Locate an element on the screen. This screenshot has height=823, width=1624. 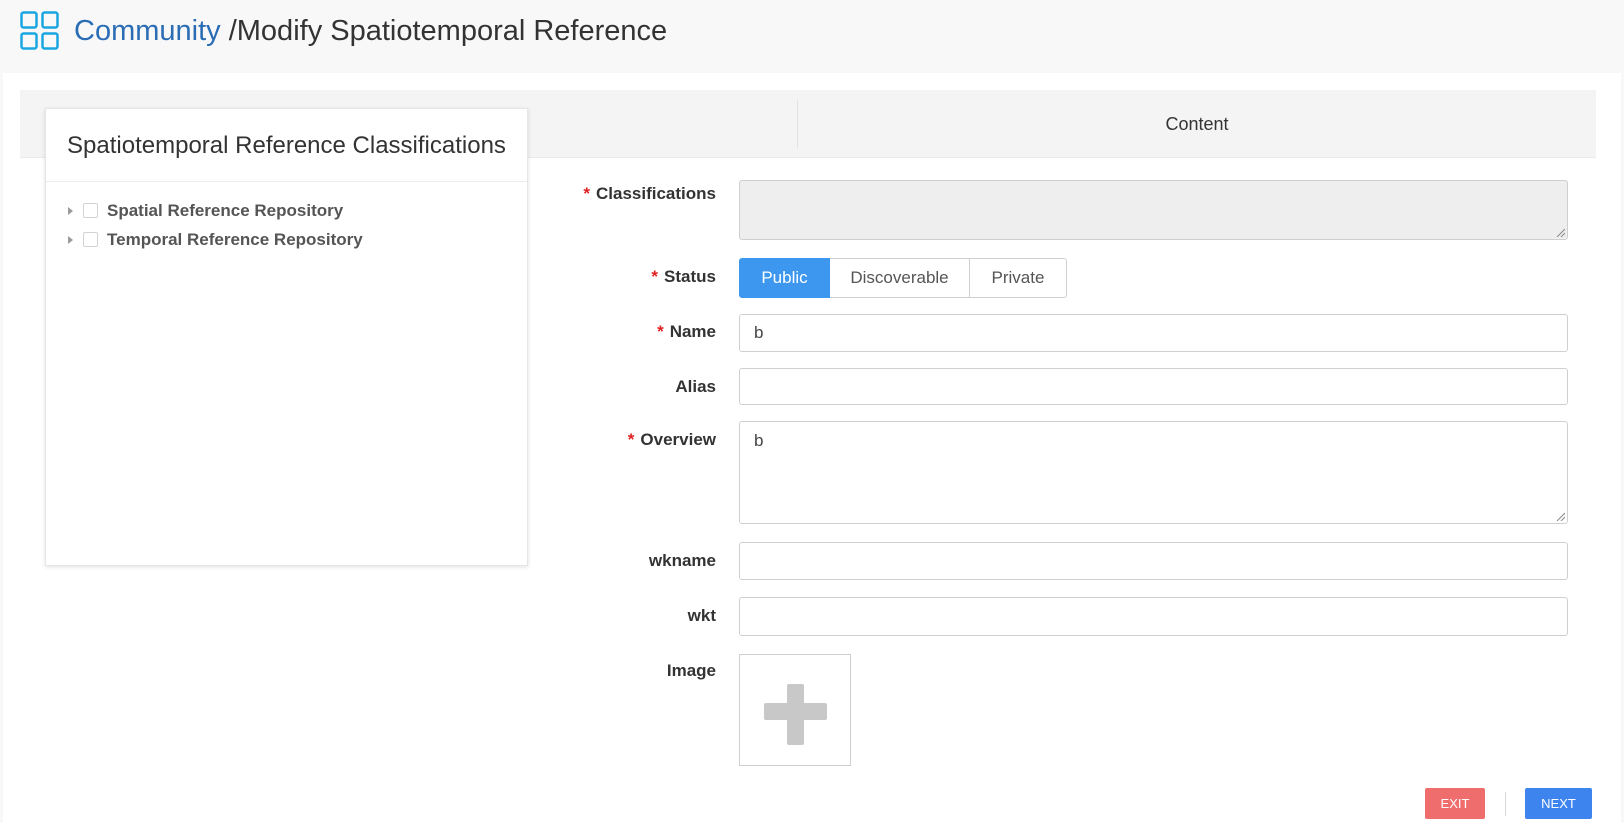
alias-label: Alias is located at coordinates (695, 386).